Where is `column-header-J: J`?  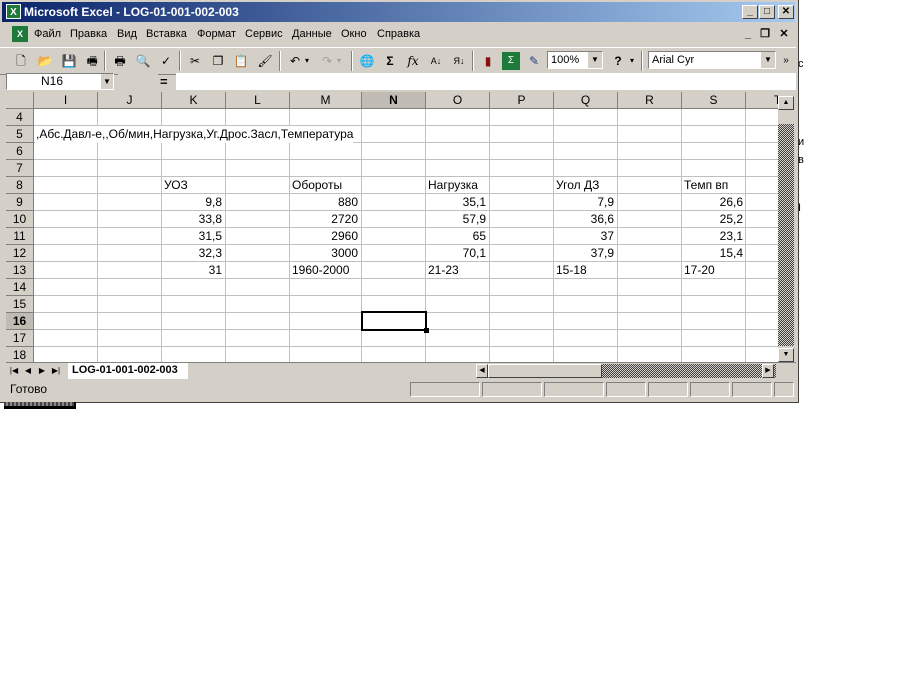
column-header-J: J is located at coordinates (130, 100).